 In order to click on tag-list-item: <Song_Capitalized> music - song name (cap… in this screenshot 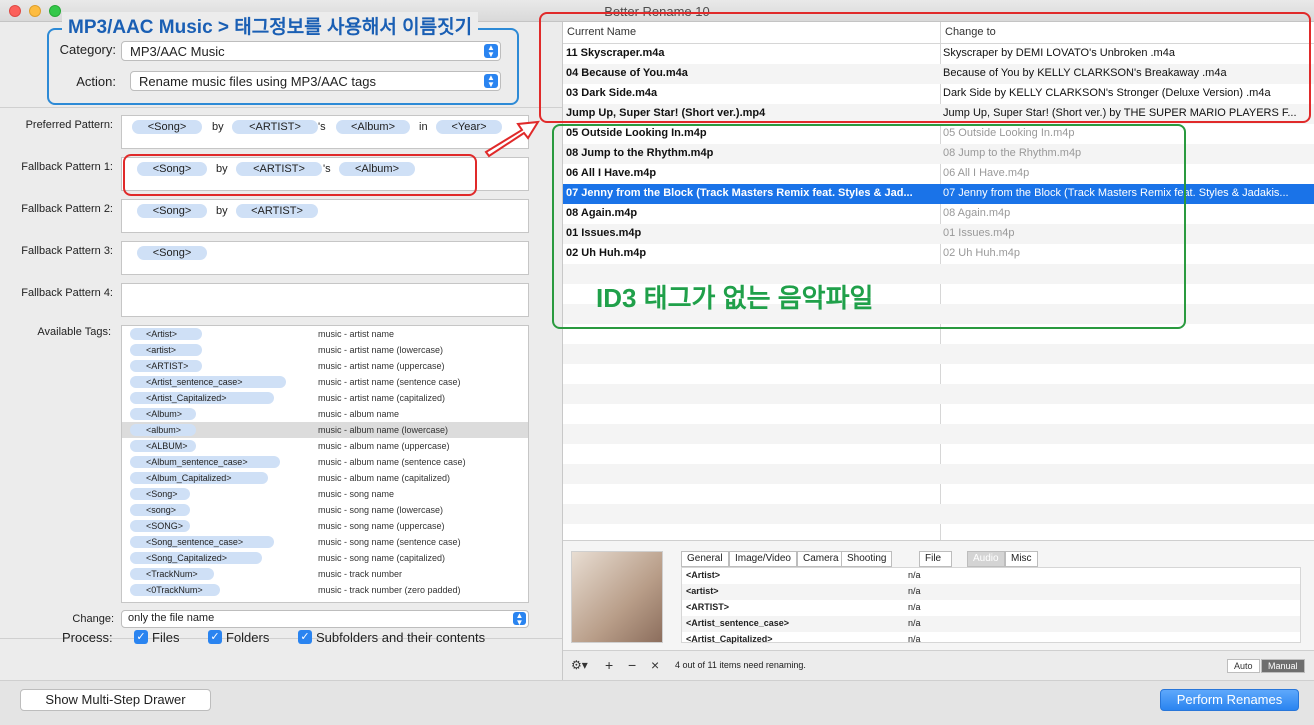, I will do `click(325, 558)`.